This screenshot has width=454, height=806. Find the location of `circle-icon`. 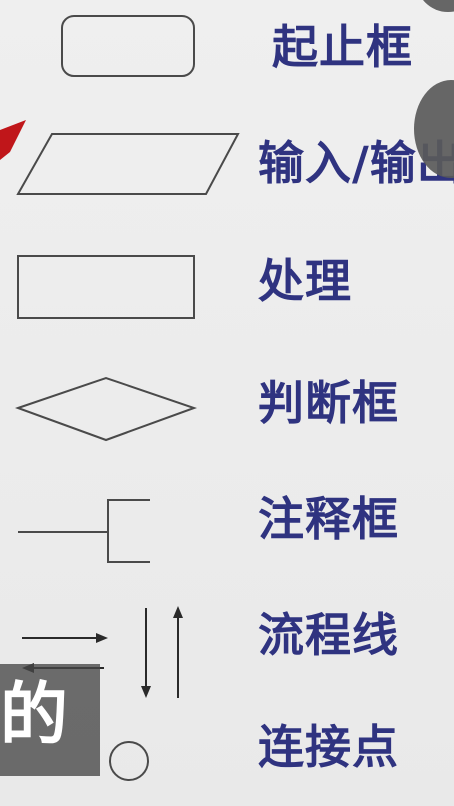

circle-icon is located at coordinates (129, 761).